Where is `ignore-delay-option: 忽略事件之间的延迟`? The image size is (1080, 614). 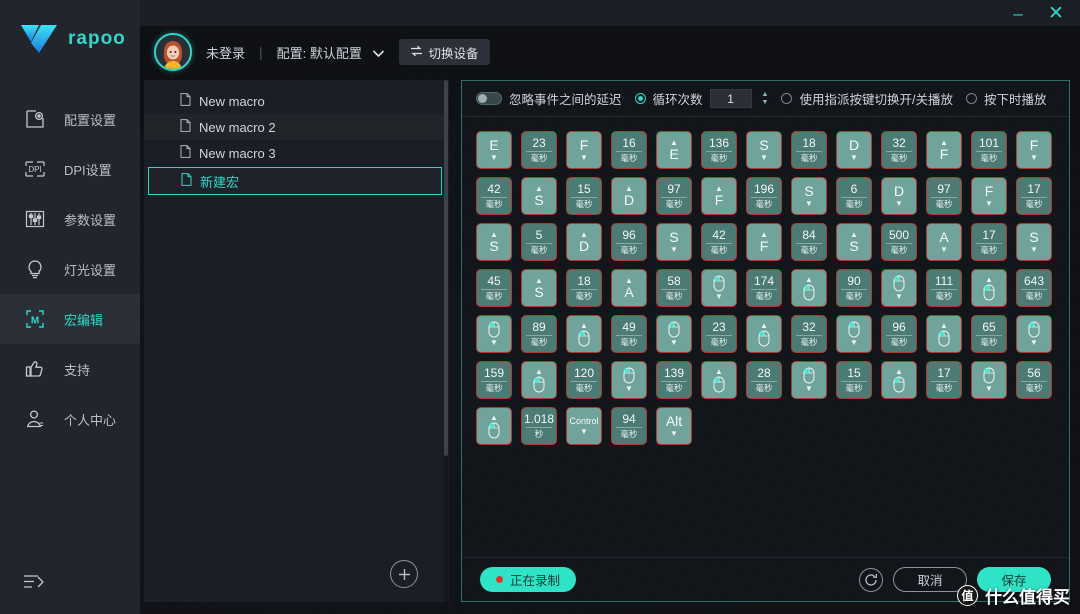 ignore-delay-option: 忽略事件之间的延迟 is located at coordinates (549, 98).